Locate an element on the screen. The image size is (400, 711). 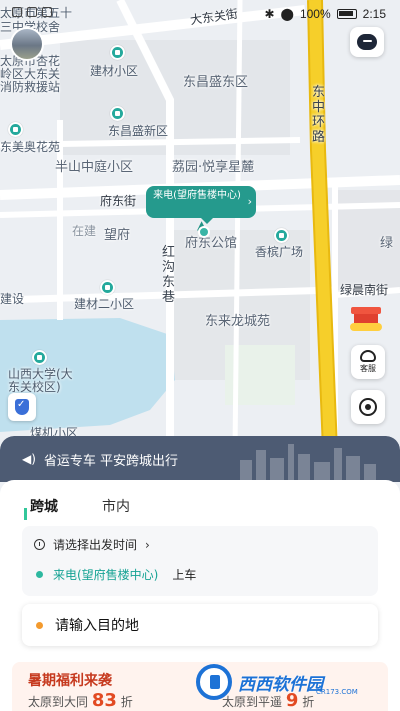
locate-me-button is located at coordinates (368, 407).